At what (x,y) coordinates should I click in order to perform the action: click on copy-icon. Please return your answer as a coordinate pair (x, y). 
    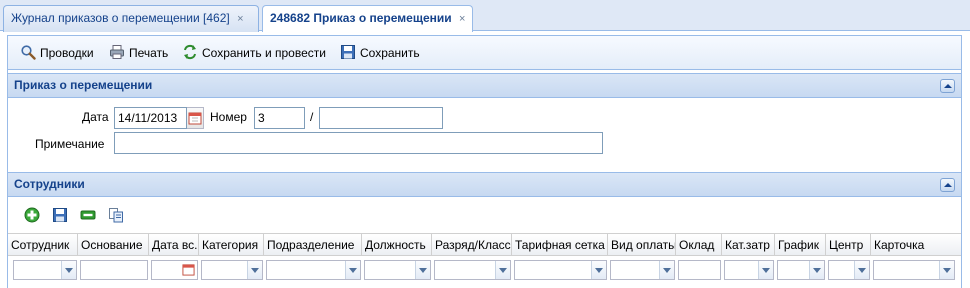
    Looking at the image, I should click on (116, 215).